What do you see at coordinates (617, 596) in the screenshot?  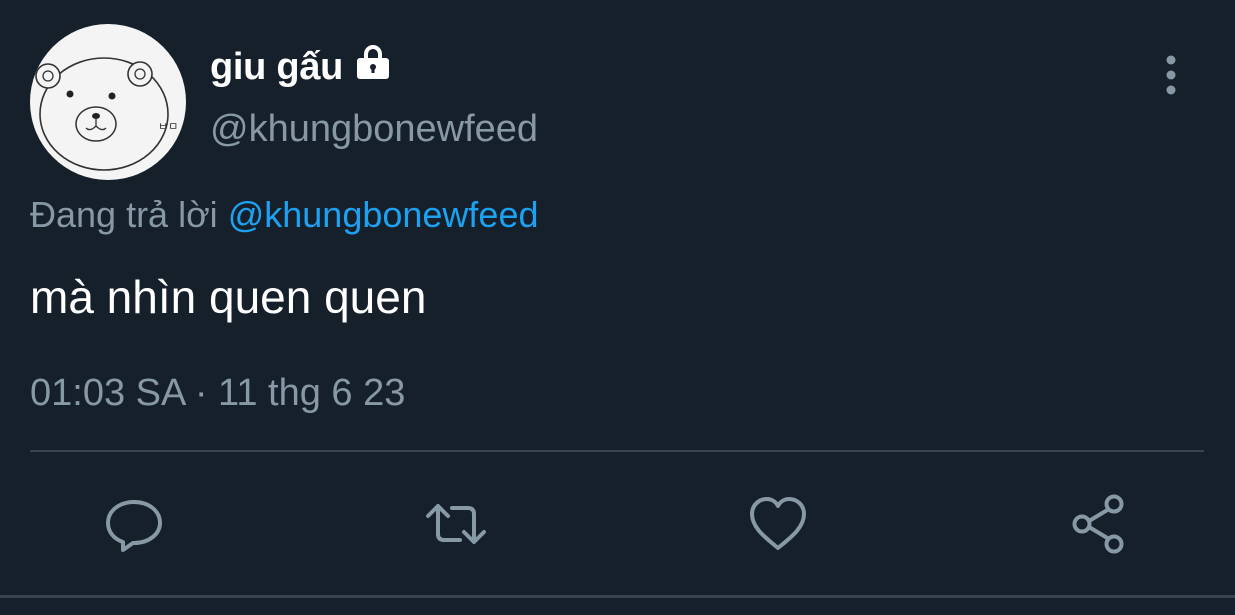 I see `bottom-divider` at bounding box center [617, 596].